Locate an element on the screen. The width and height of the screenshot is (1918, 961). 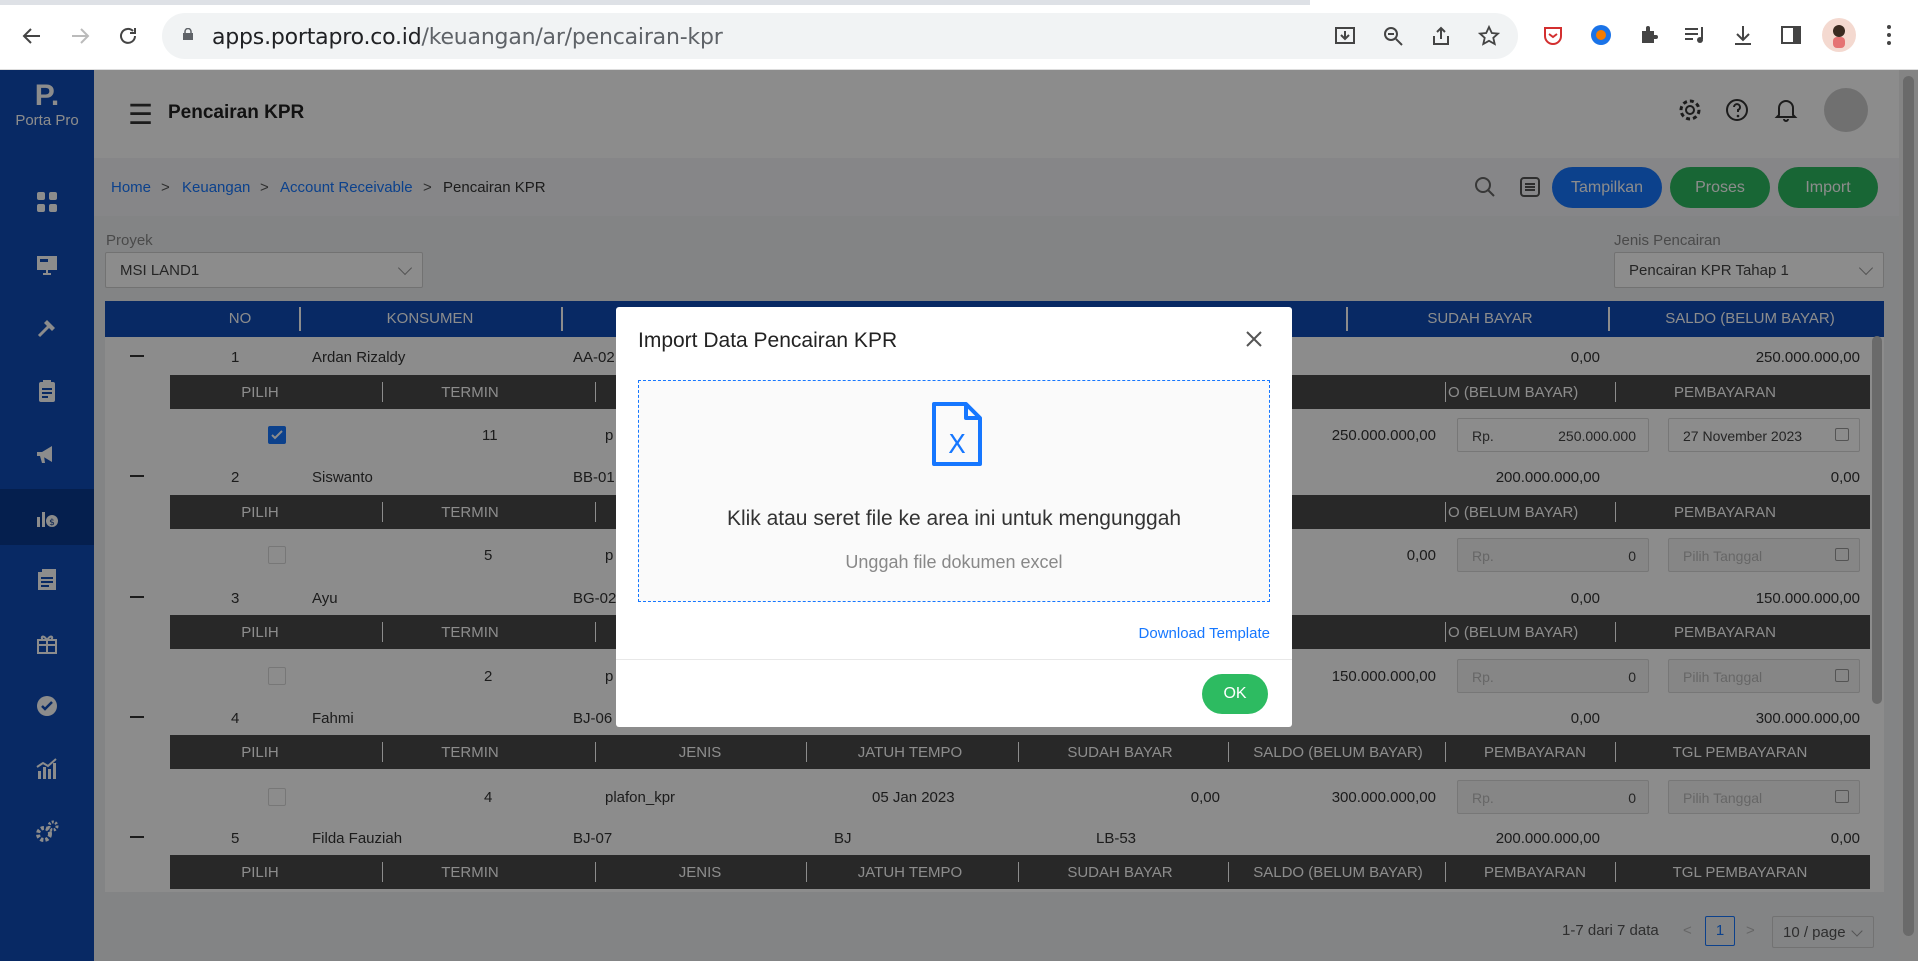
svg-text: X is located at coordinates (957, 445).